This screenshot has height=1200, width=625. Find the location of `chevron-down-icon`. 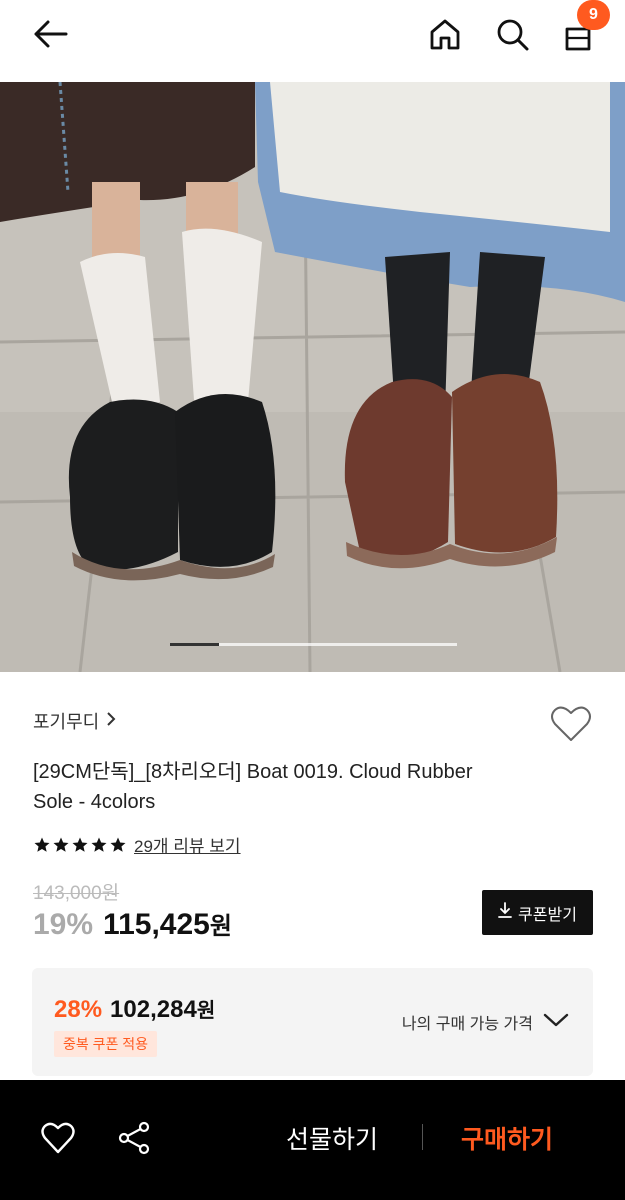

chevron-down-icon is located at coordinates (556, 1022).